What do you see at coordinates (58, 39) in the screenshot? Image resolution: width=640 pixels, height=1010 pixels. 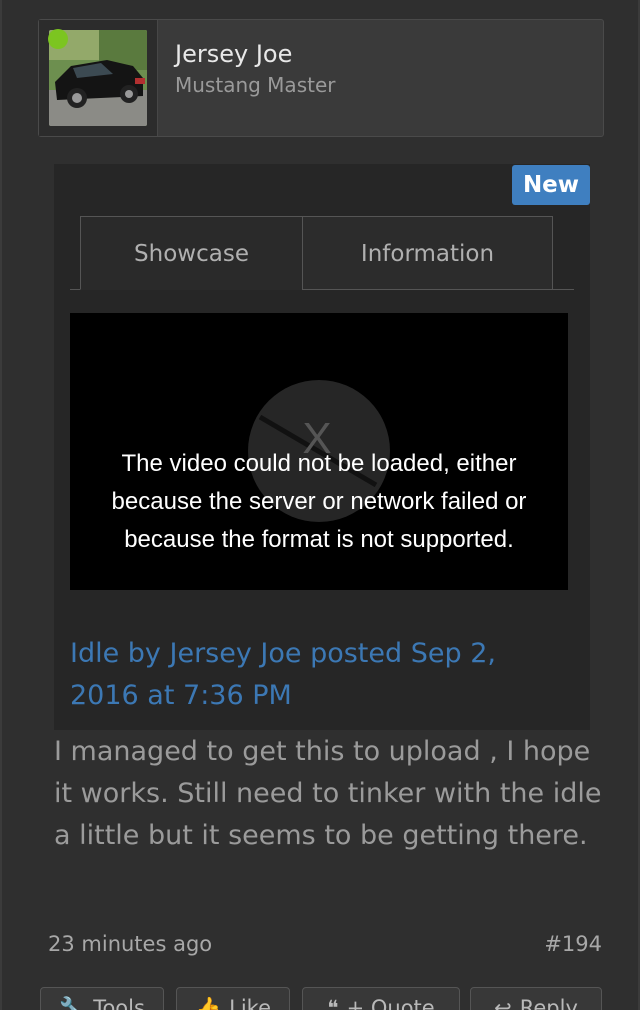 I see `online-status-icon` at bounding box center [58, 39].